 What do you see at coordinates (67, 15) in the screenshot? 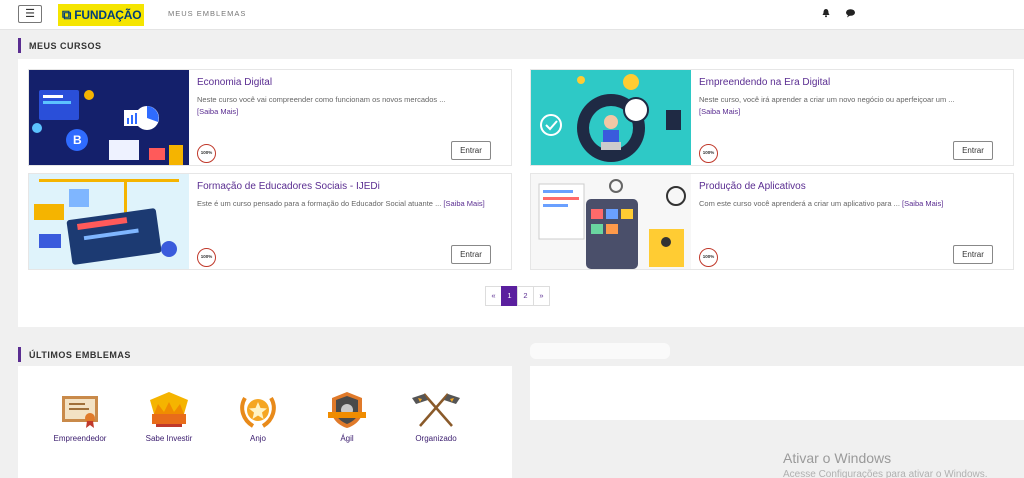
I see `bank-logo-icon: ⧉` at bounding box center [67, 15].